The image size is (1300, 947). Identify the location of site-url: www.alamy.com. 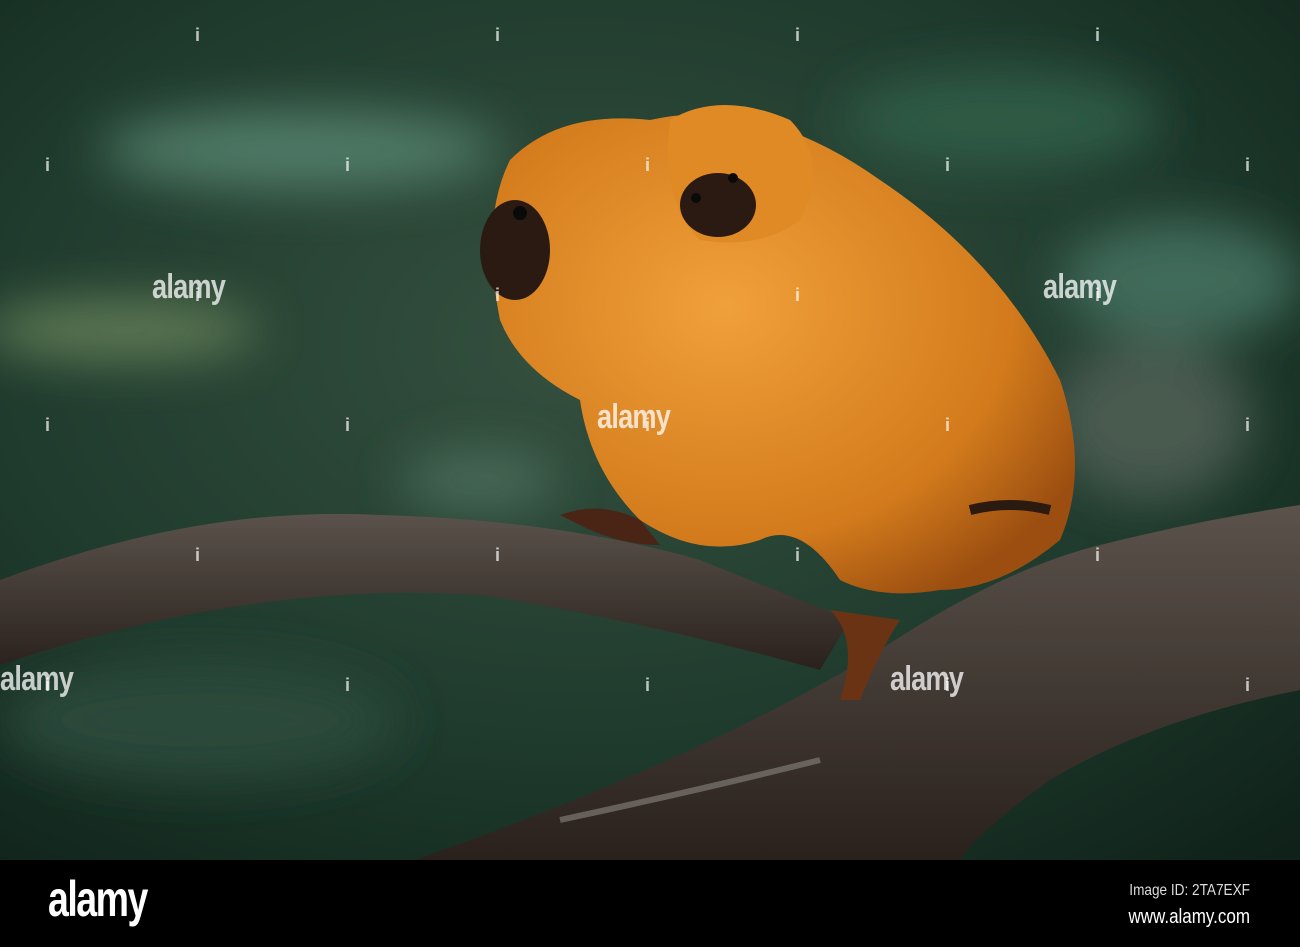
(1189, 917).